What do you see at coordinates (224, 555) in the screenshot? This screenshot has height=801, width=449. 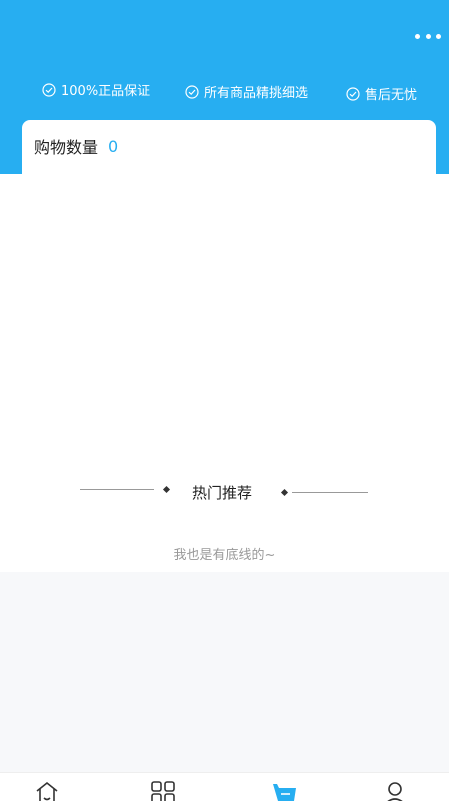 I see `end-of-list-text: 我也是有底线的~` at bounding box center [224, 555].